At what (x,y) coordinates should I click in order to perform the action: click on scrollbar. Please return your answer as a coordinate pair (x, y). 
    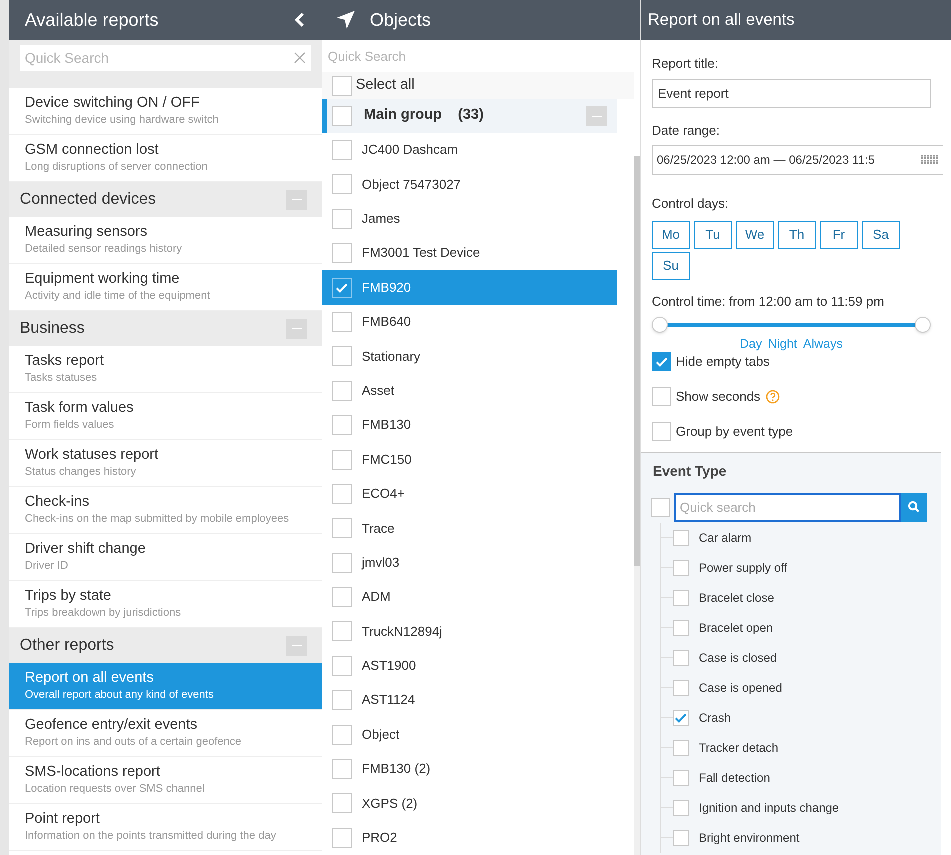
    Looking at the image, I should click on (637, 505).